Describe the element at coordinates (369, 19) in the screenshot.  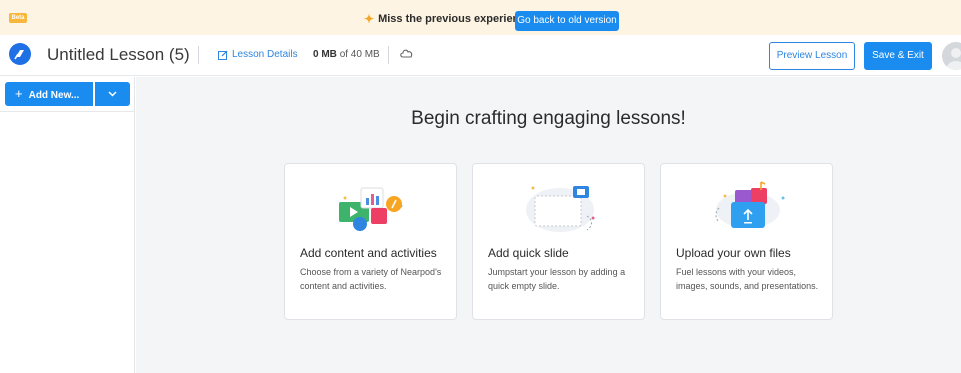
I see `sparkle-icon: ✦` at that location.